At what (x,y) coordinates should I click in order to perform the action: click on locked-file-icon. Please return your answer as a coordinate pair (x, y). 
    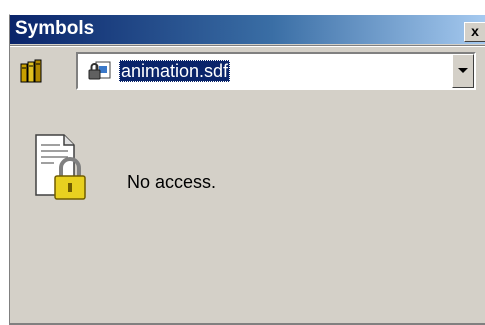
    Looking at the image, I should click on (99, 70).